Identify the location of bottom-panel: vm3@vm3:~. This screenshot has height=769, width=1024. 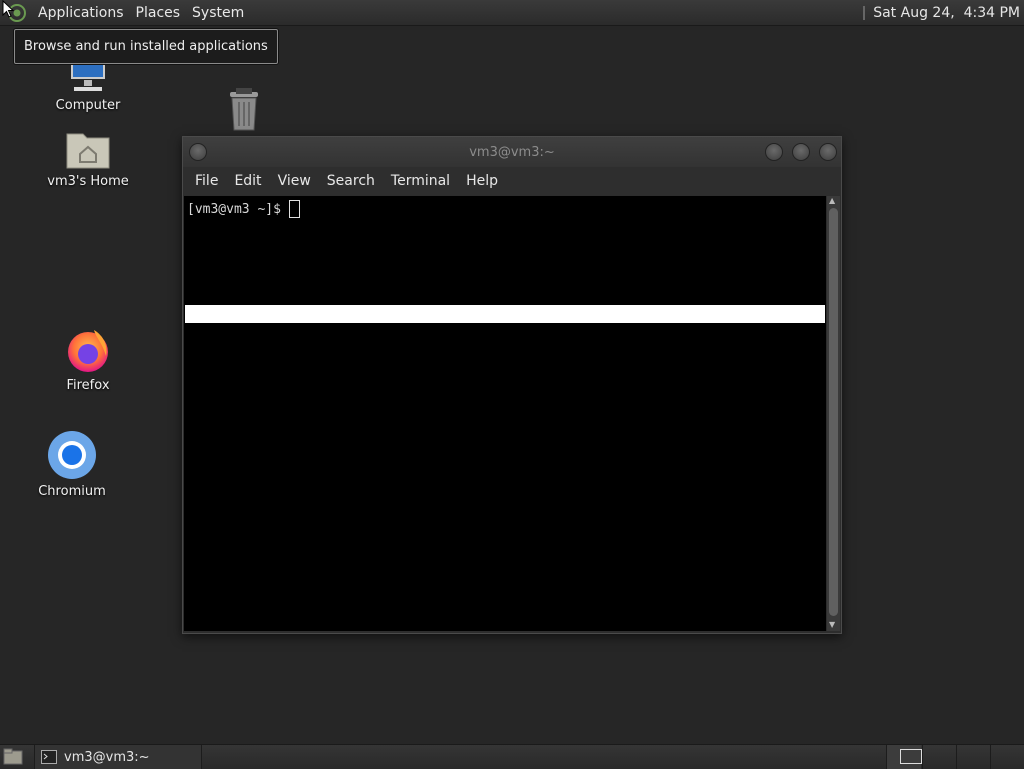
(512, 756).